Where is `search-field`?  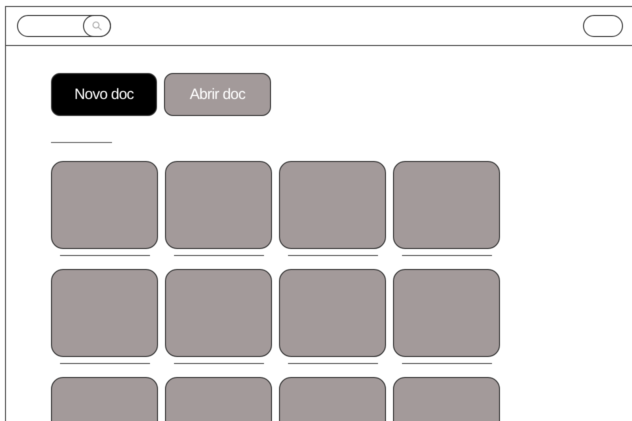 search-field is located at coordinates (64, 26).